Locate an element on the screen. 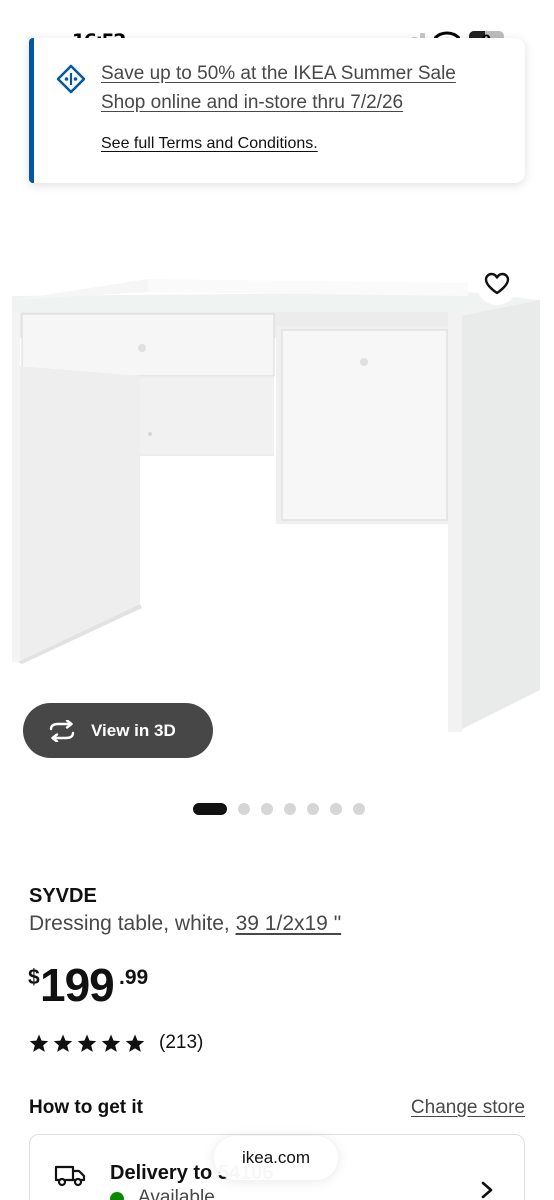  rating-count: (213) is located at coordinates (181, 1042).